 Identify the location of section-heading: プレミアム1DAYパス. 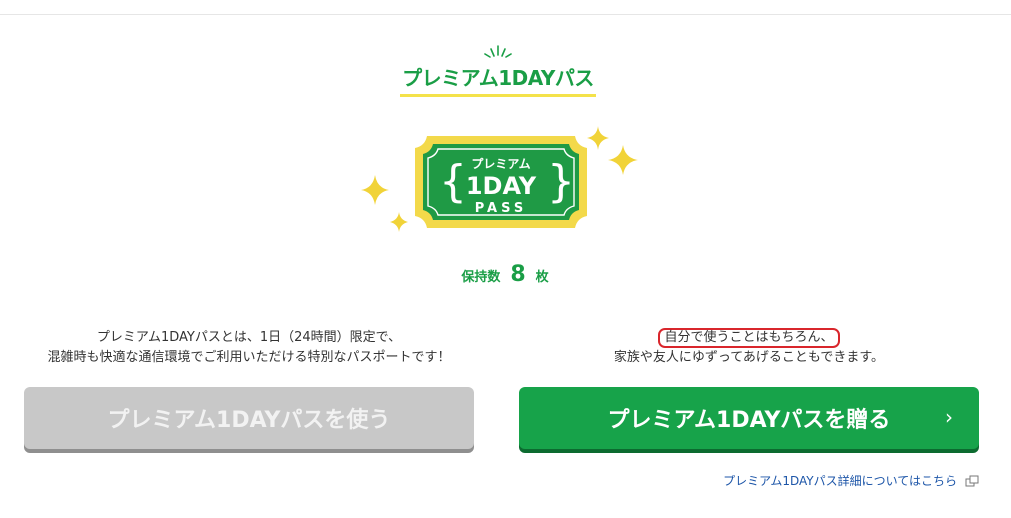
(498, 70).